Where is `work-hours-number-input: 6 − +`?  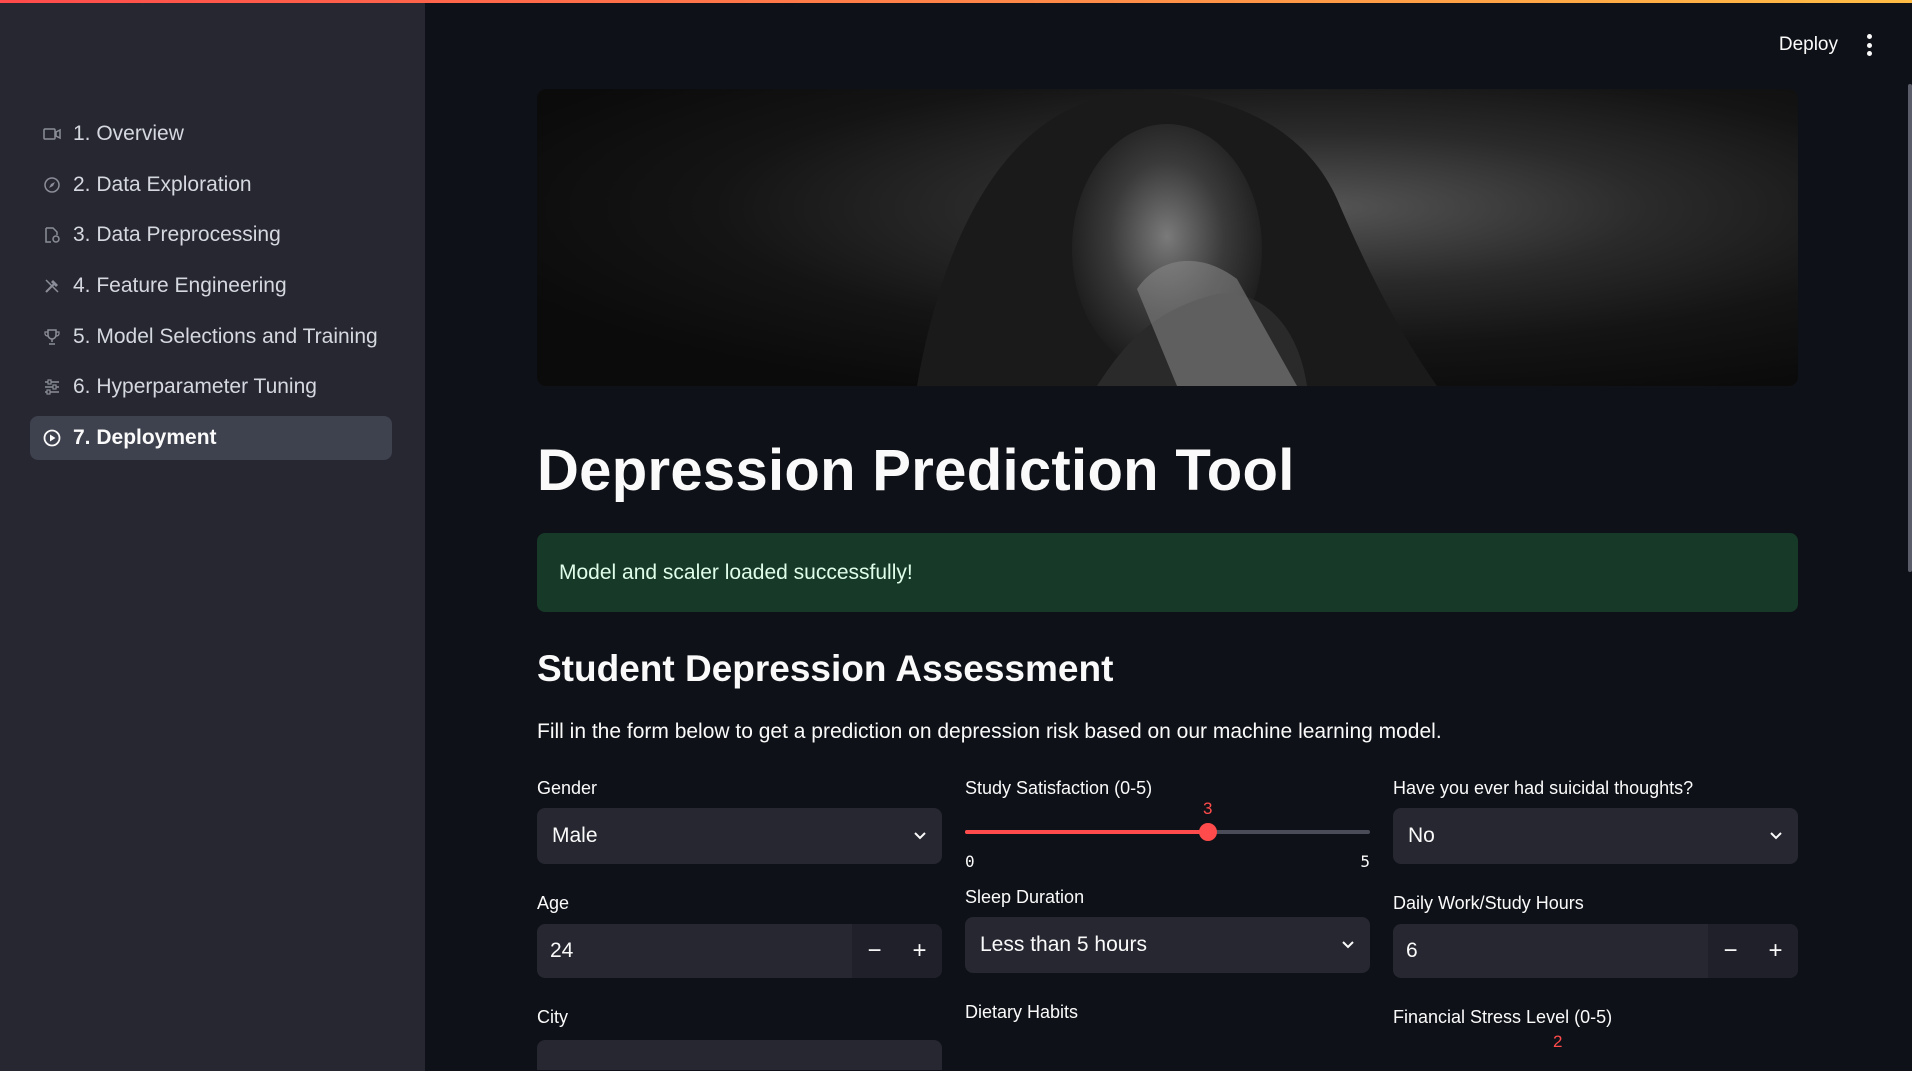
work-hours-number-input: 6 − + is located at coordinates (1595, 951).